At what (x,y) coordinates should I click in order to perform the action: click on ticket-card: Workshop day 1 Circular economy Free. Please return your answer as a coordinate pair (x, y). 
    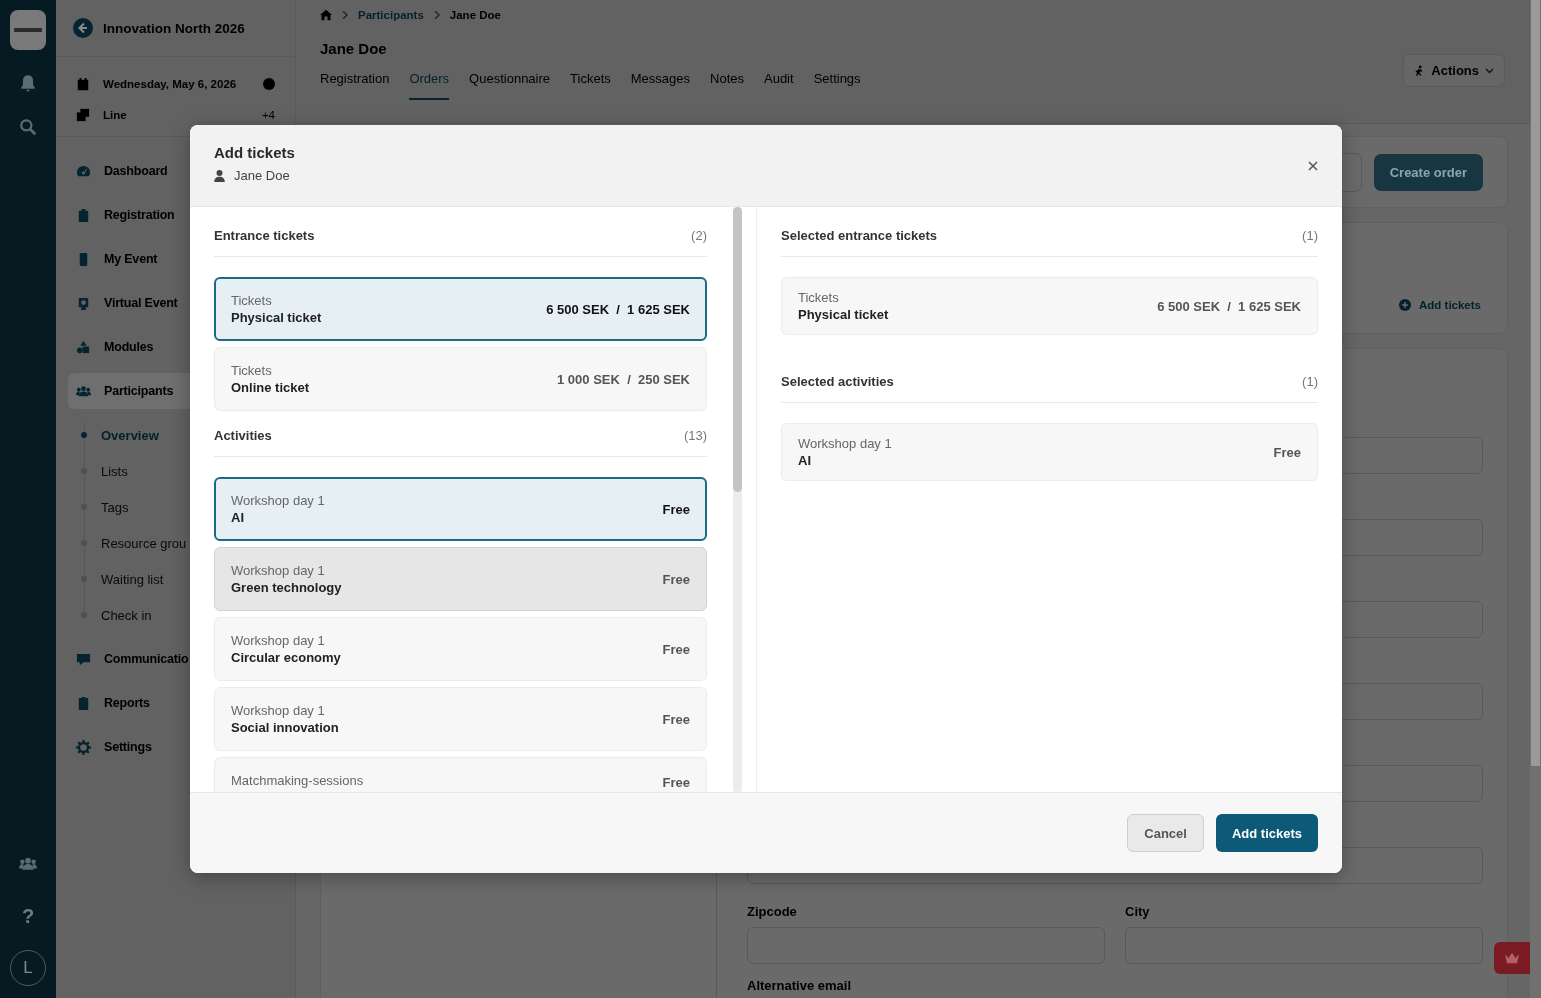
    Looking at the image, I should click on (460, 649).